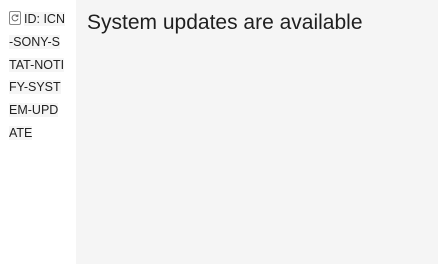 This screenshot has height=264, width=438. What do you see at coordinates (225, 22) in the screenshot?
I see `notification-message: System updates are available` at bounding box center [225, 22].